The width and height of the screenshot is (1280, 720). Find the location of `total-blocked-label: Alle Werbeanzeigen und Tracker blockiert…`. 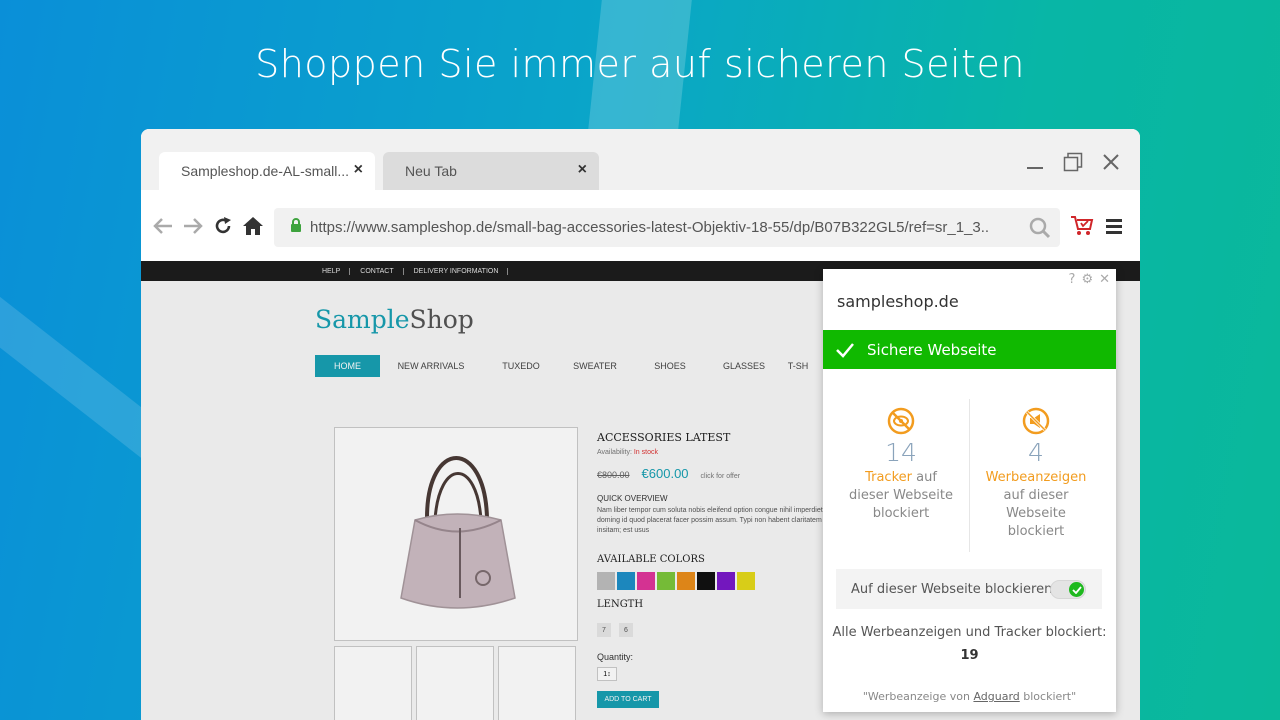

total-blocked-label: Alle Werbeanzeigen und Tracker blockiert… is located at coordinates (969, 632).